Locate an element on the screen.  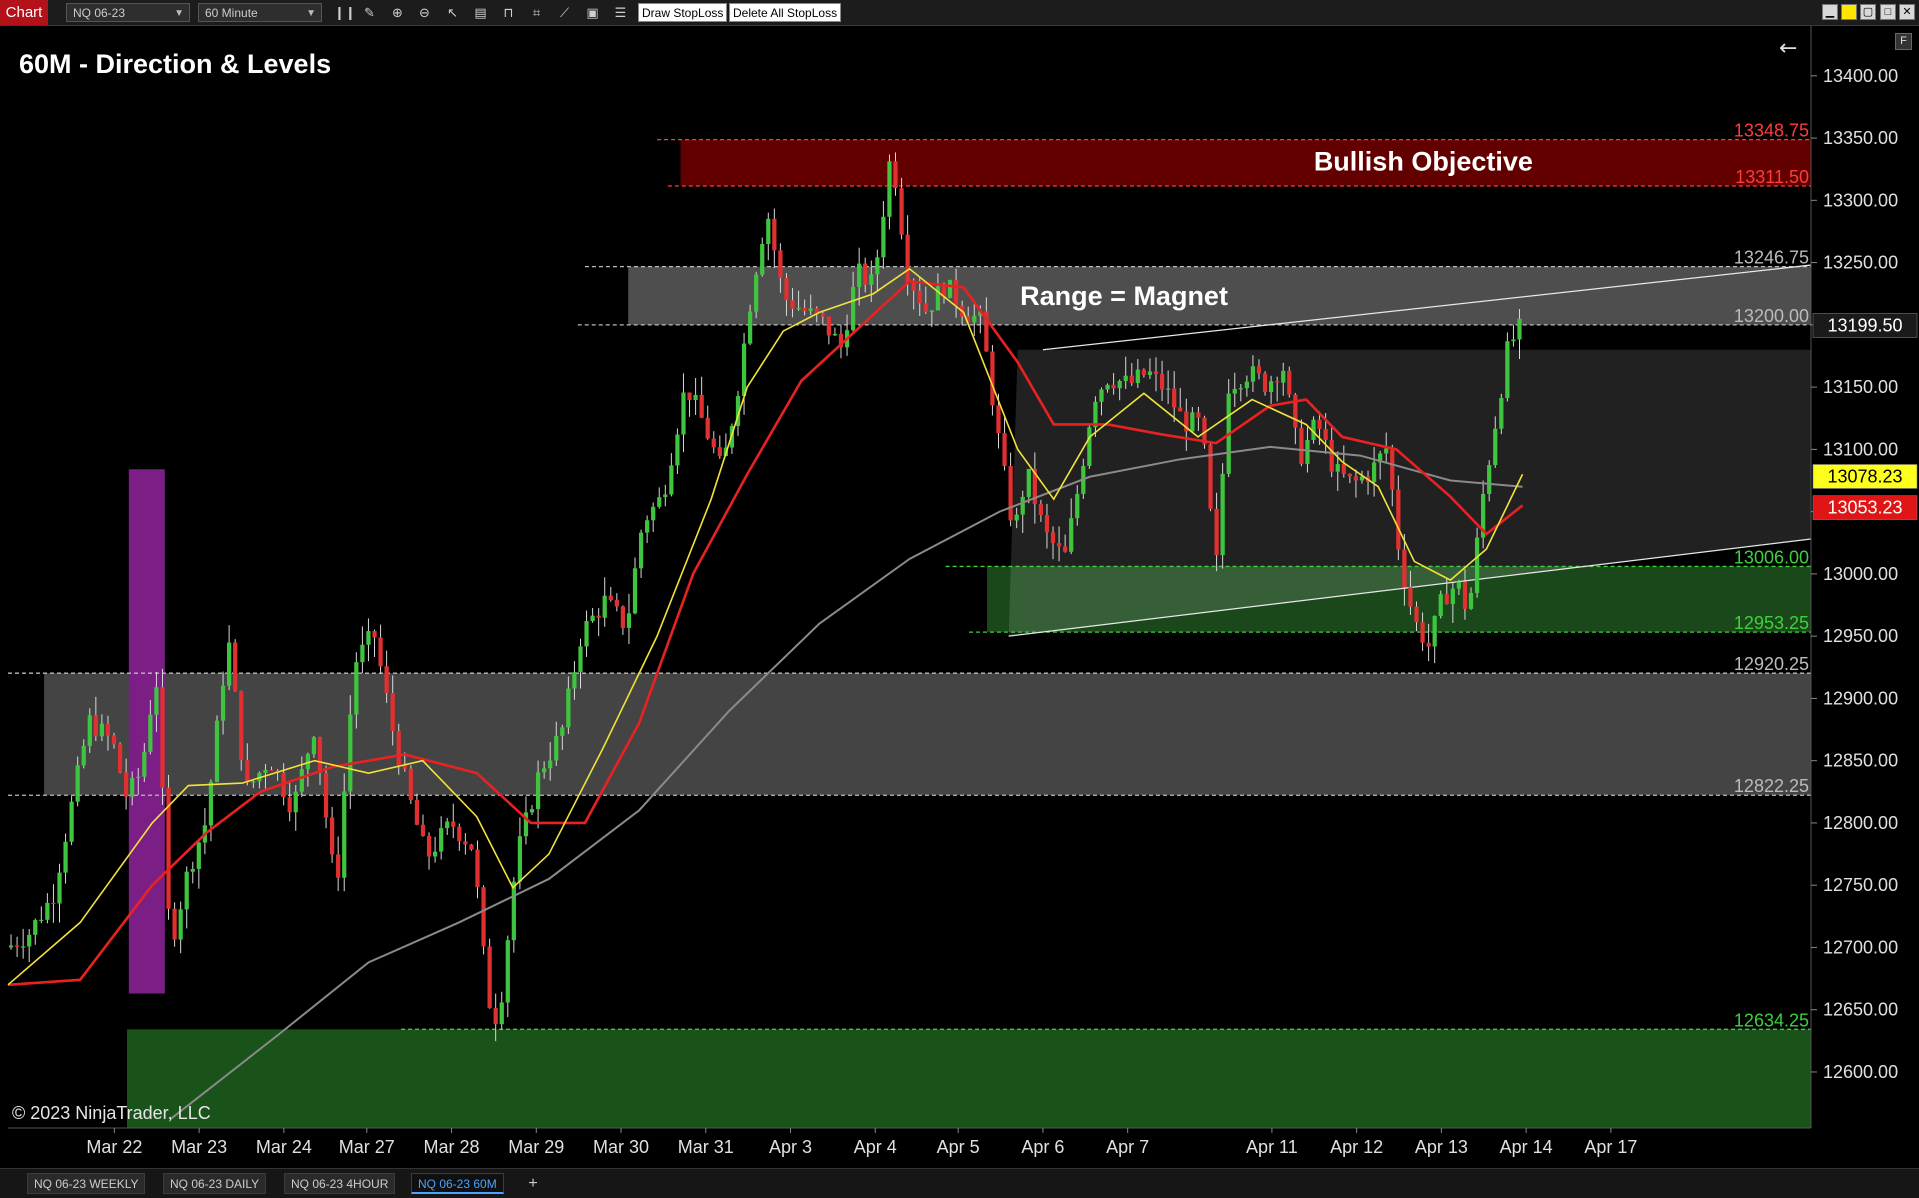
drawing-tools-icon: ⟋ is located at coordinates (564, 12).